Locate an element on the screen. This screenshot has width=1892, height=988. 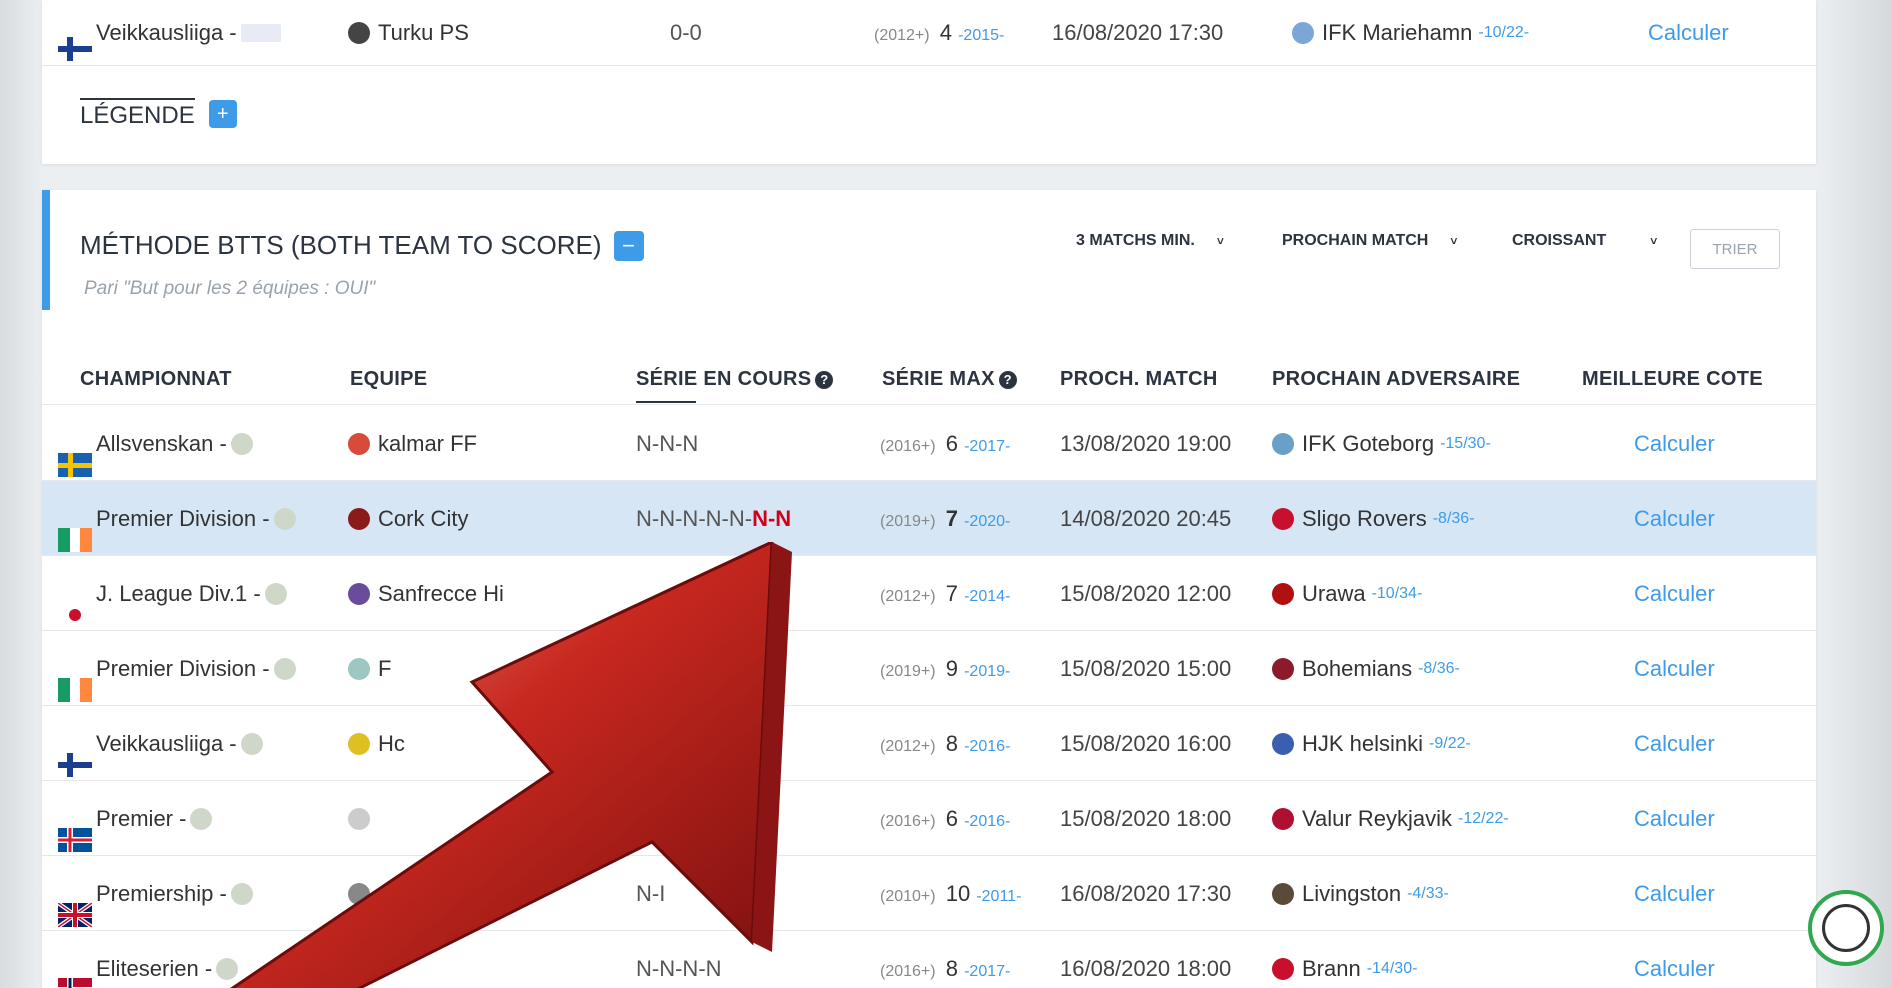
team-logo-icon is located at coordinates (359, 33).